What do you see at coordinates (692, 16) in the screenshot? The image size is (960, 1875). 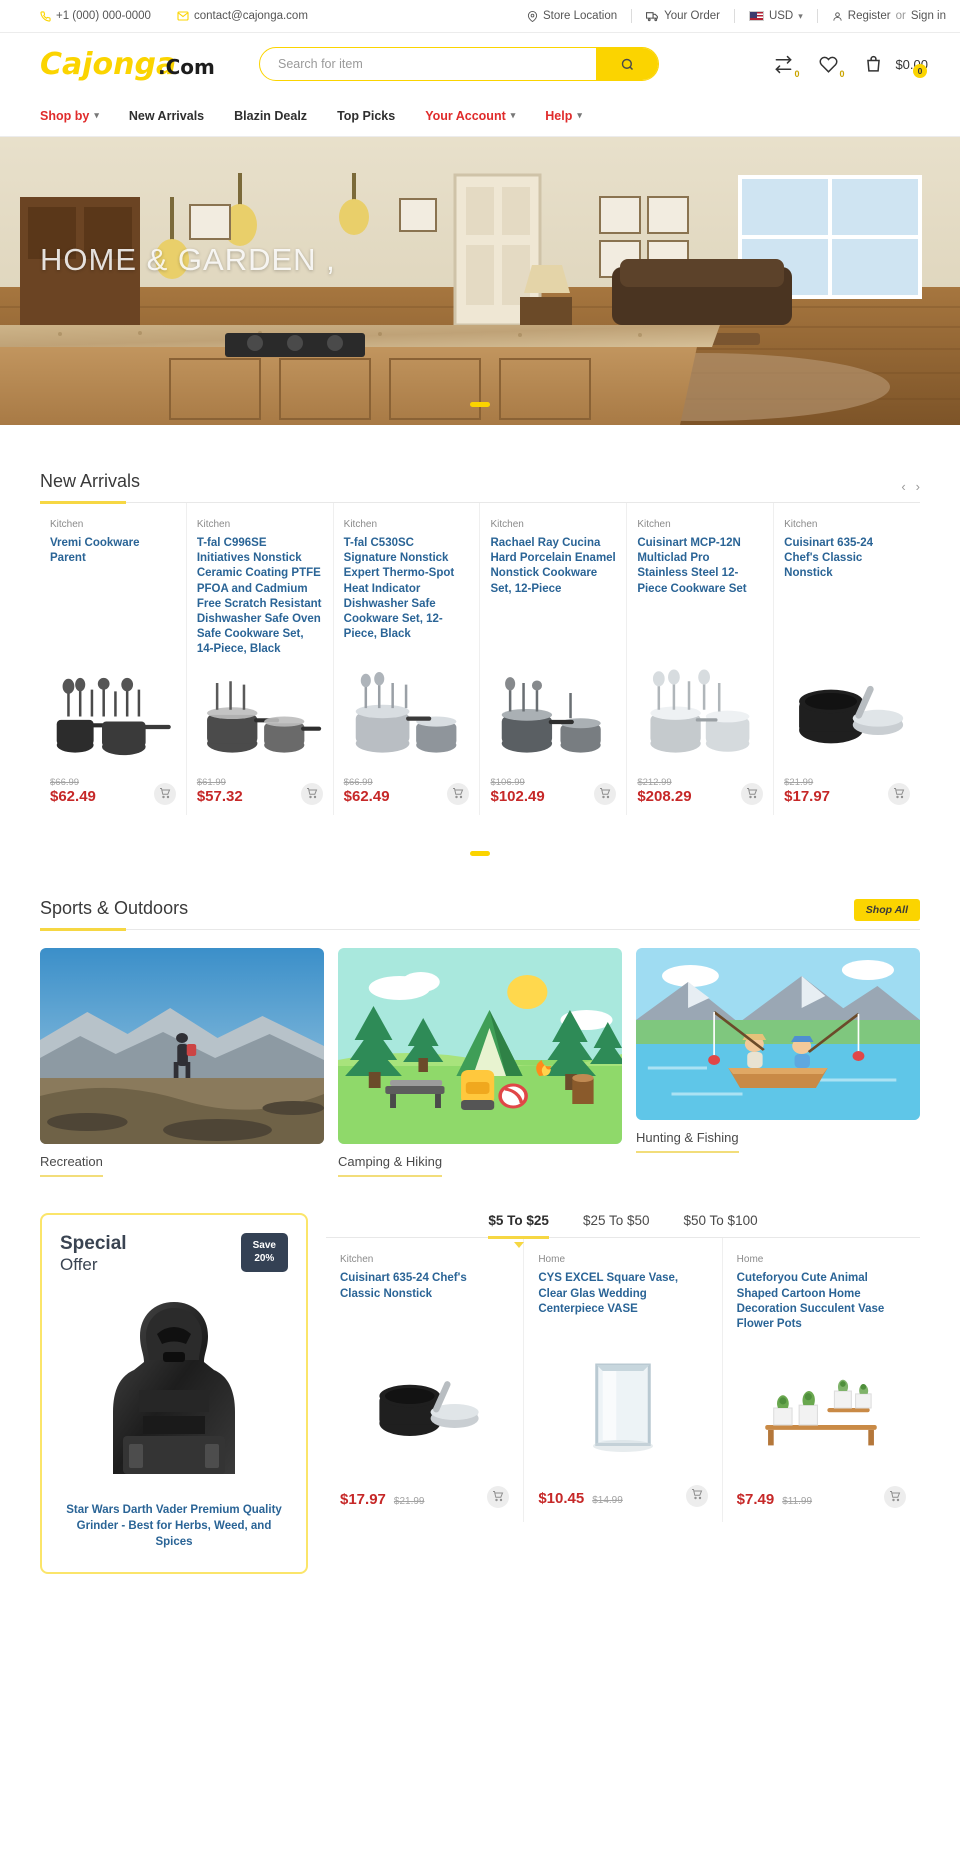 I see `your-order-label: Your Order` at bounding box center [692, 16].